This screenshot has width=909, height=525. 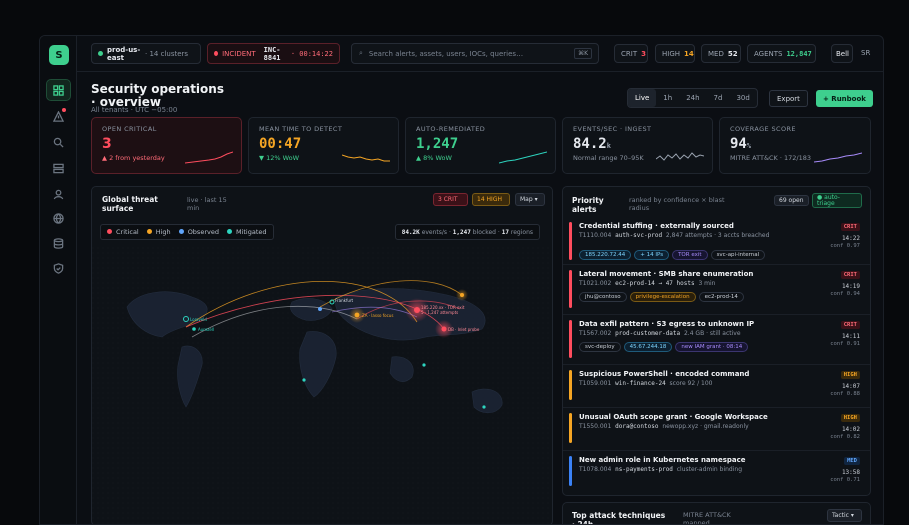 What do you see at coordinates (166, 145) in the screenshot?
I see `kpi-open-critical: OPEN CRITICAL 3 ▲ 2 from yesterday` at bounding box center [166, 145].